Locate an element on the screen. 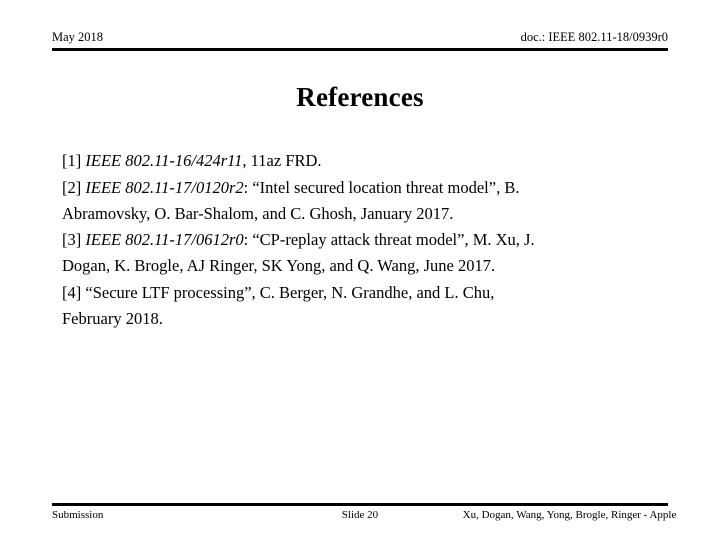 This screenshot has height=540, width=720. header-divider is located at coordinates (360, 49).